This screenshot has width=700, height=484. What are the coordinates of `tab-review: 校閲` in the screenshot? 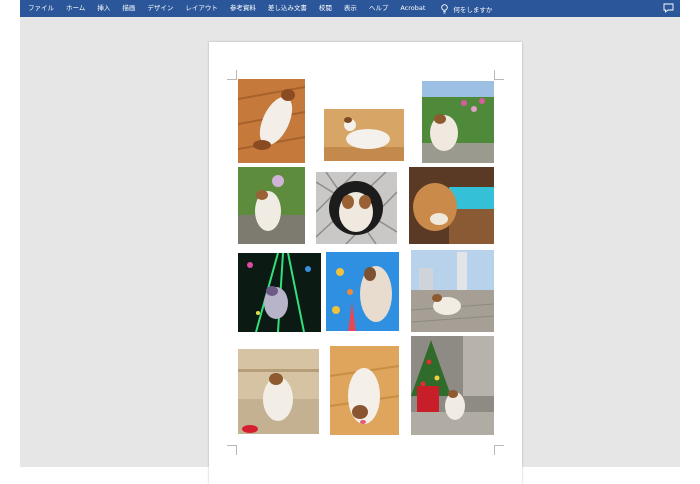 It's located at (325, 8).